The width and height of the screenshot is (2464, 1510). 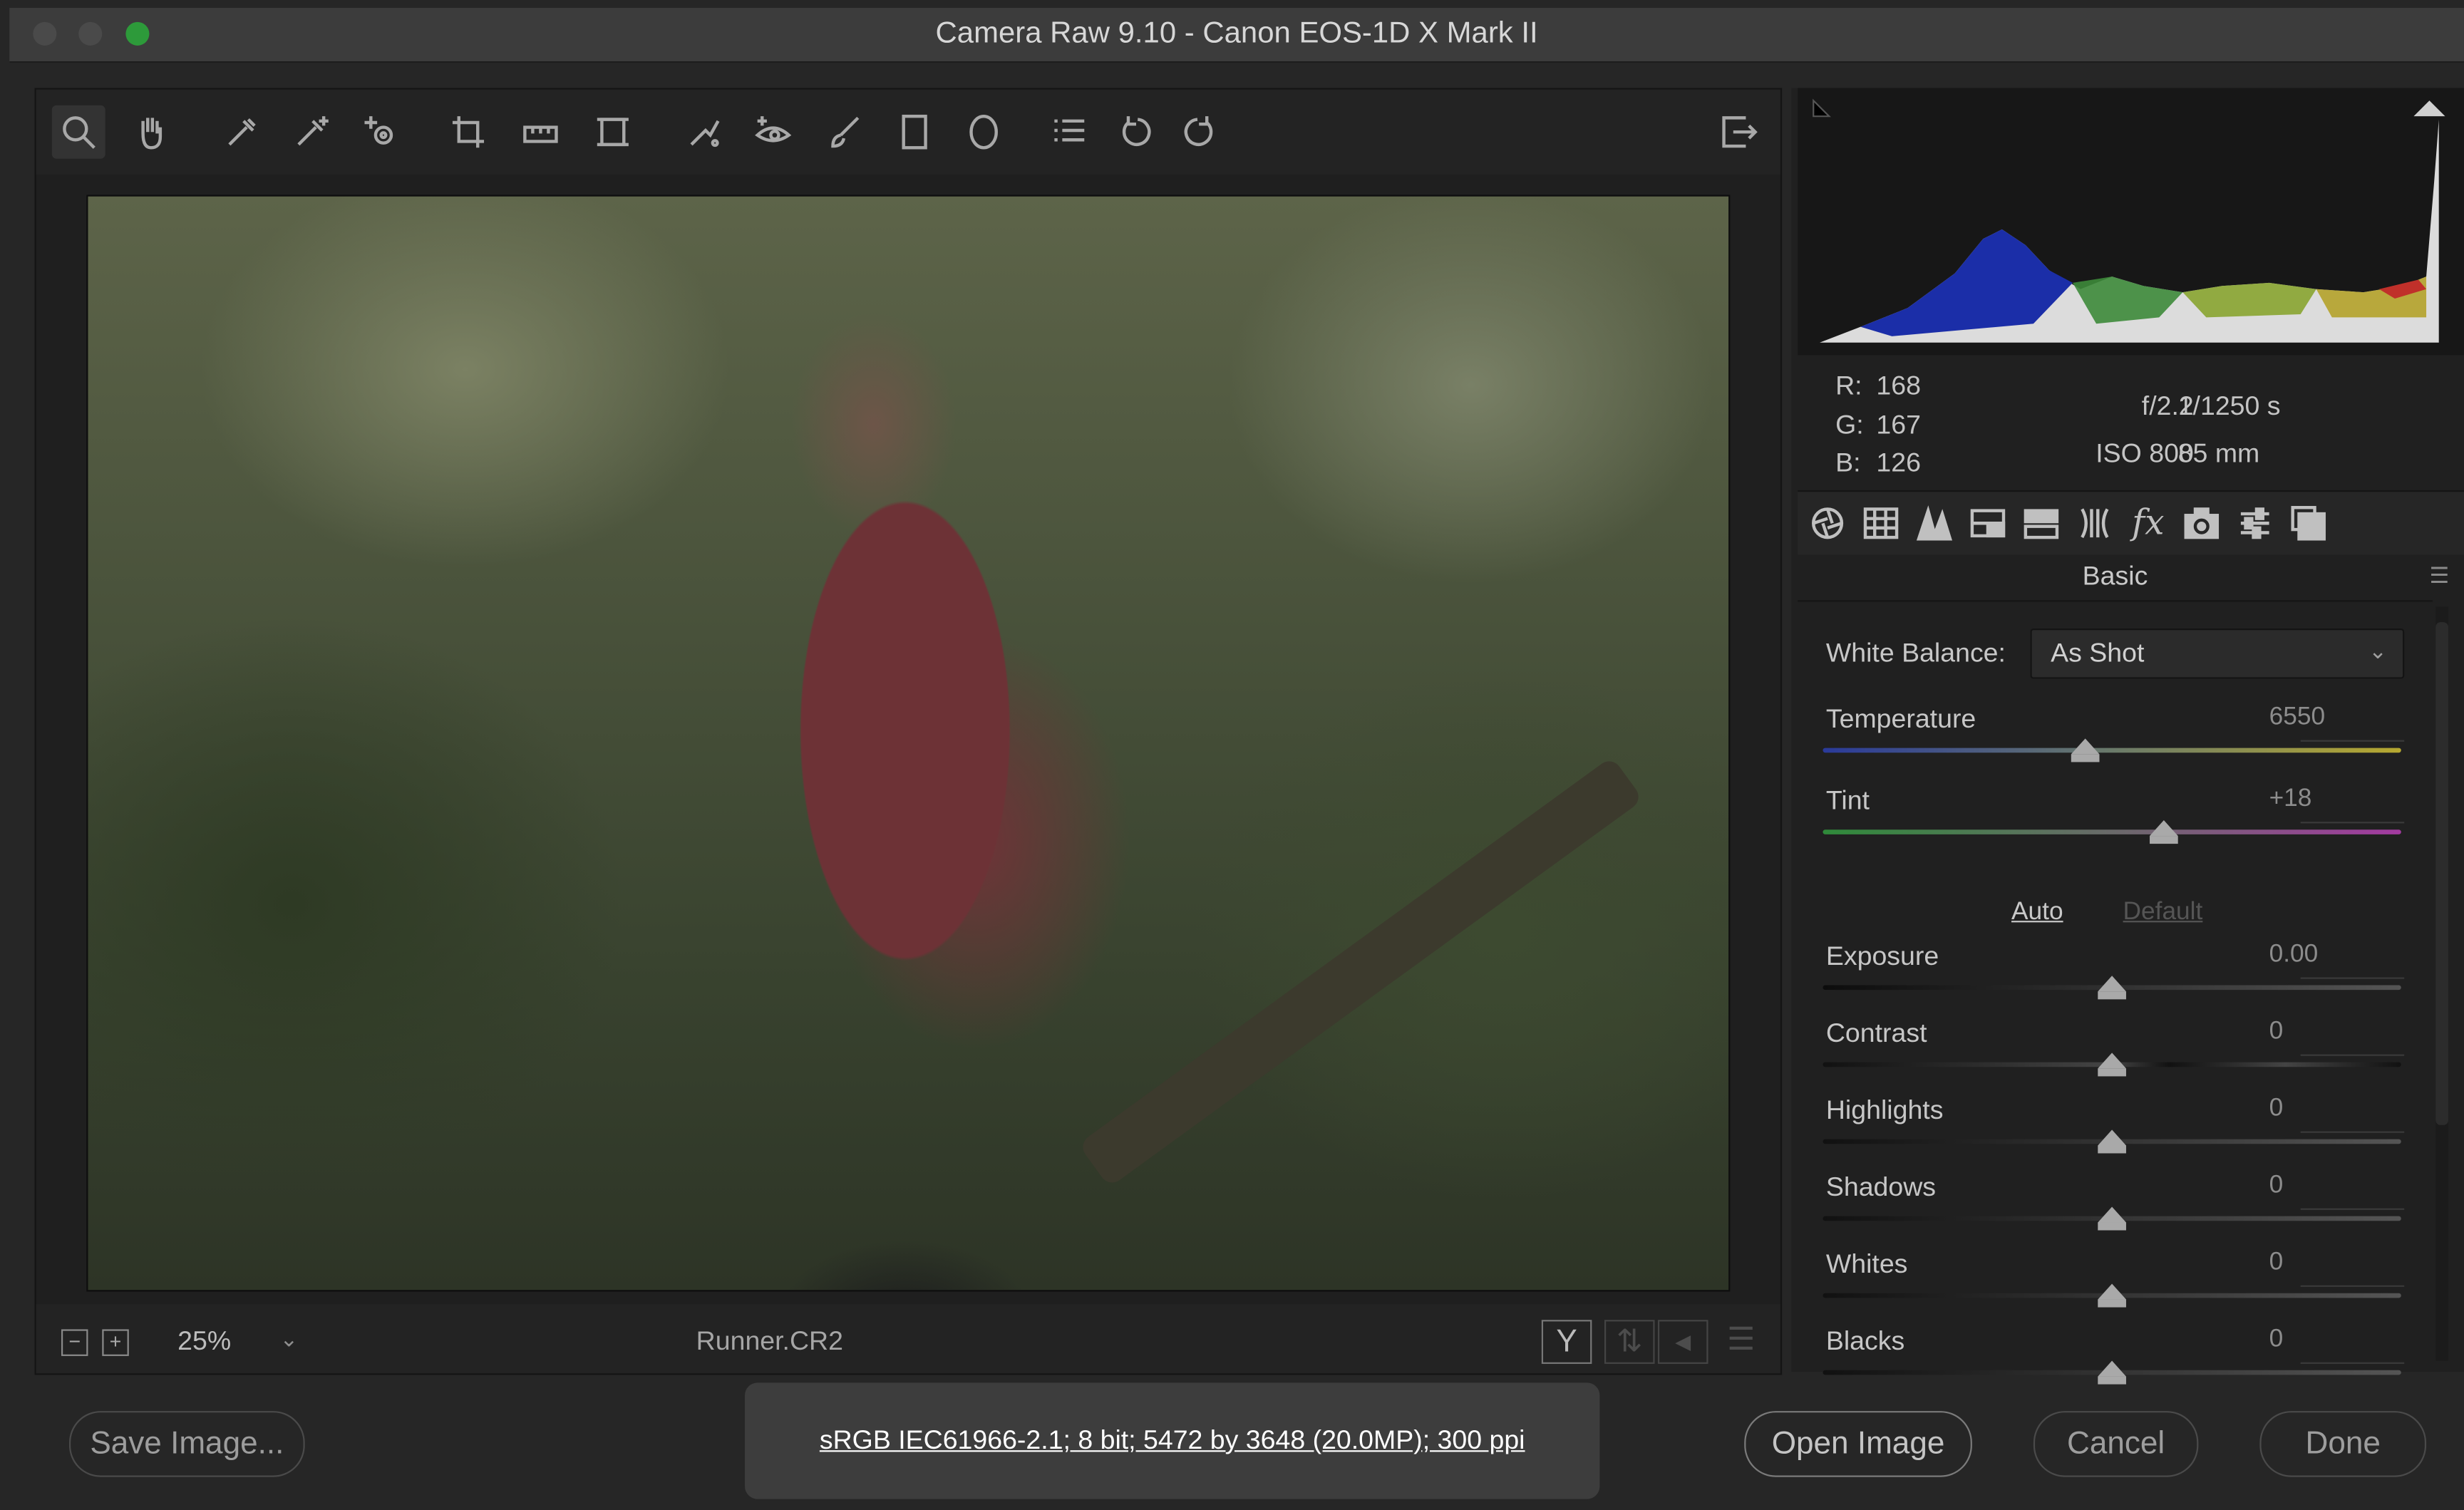 What do you see at coordinates (1741, 1340) in the screenshot?
I see `preview-preferences-icon: ☰` at bounding box center [1741, 1340].